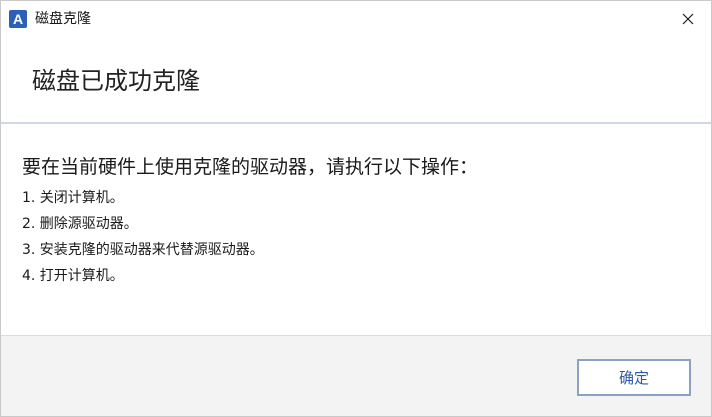  I want to click on close-icon, so click(688, 19).